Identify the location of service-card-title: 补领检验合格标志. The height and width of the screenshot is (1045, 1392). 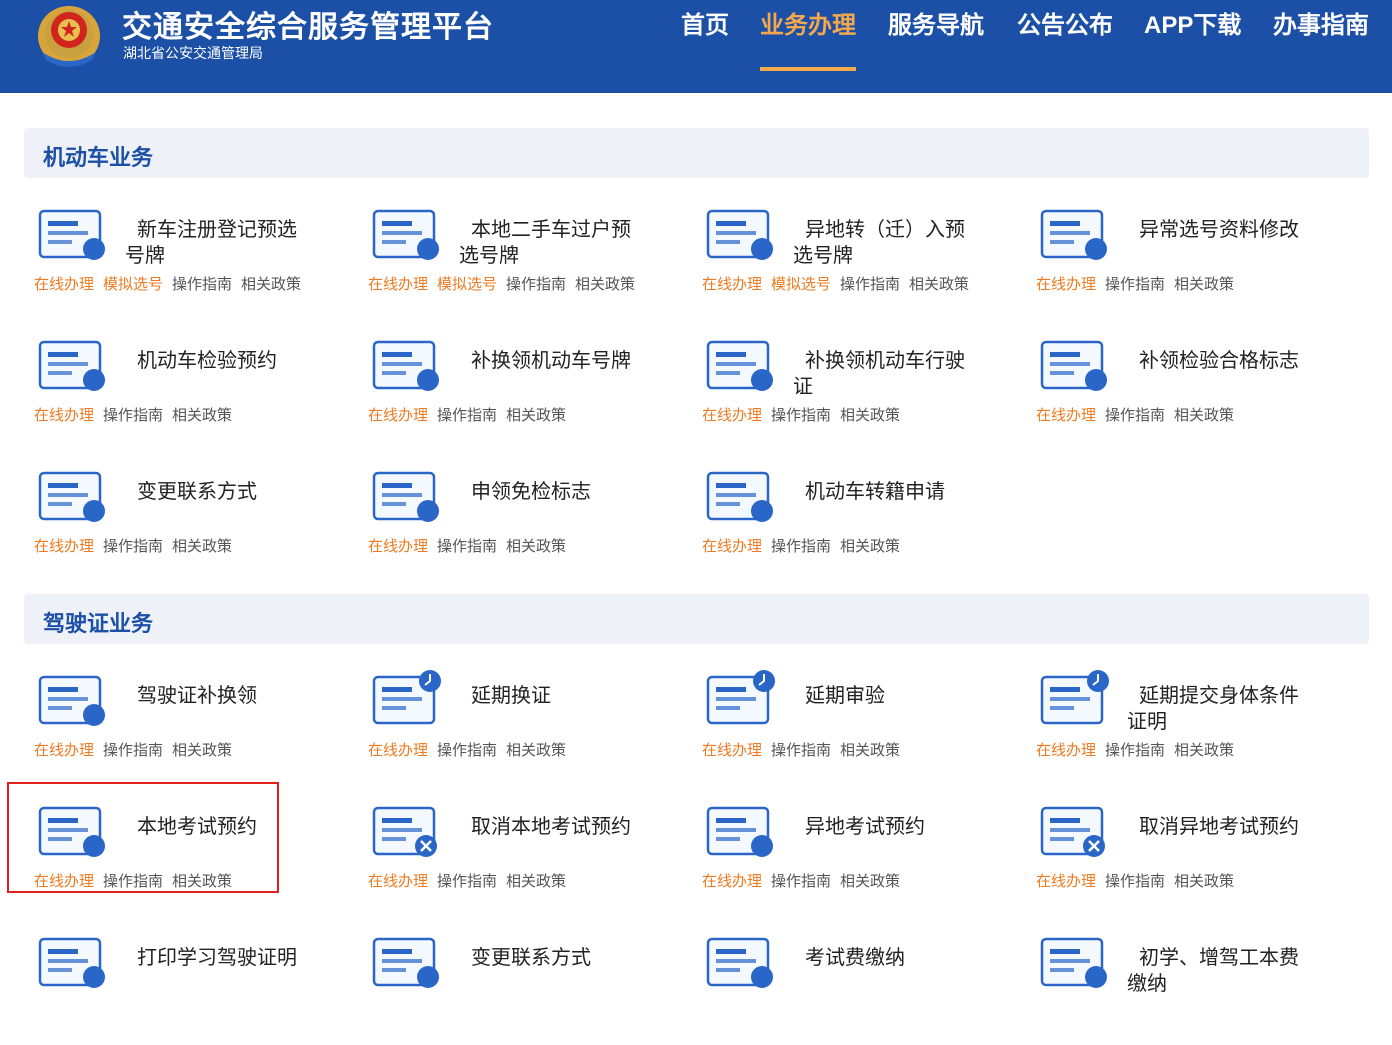
(1219, 361).